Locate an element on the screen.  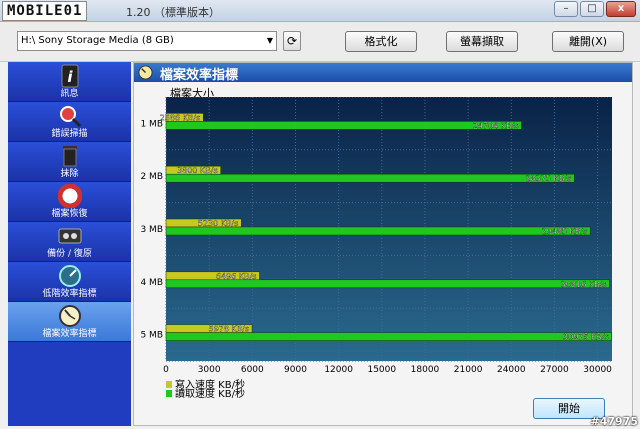
x-tick-label: 30000 is located at coordinates (597, 370).